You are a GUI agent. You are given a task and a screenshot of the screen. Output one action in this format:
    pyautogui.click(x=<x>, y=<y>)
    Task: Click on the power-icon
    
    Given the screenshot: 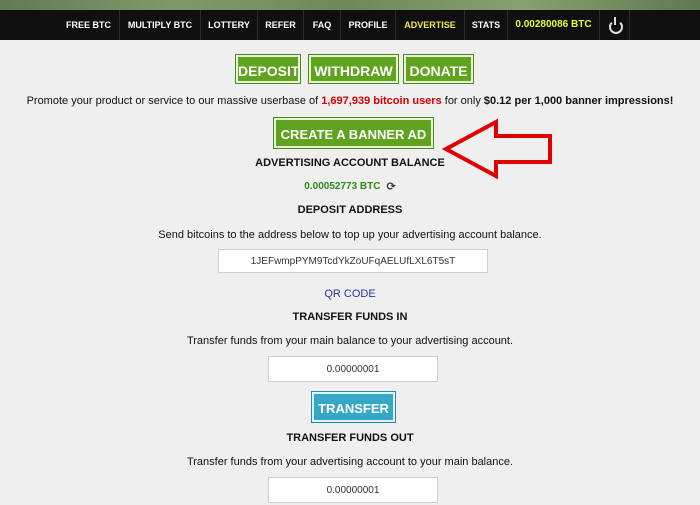 What is the action you would take?
    pyautogui.click(x=615, y=25)
    